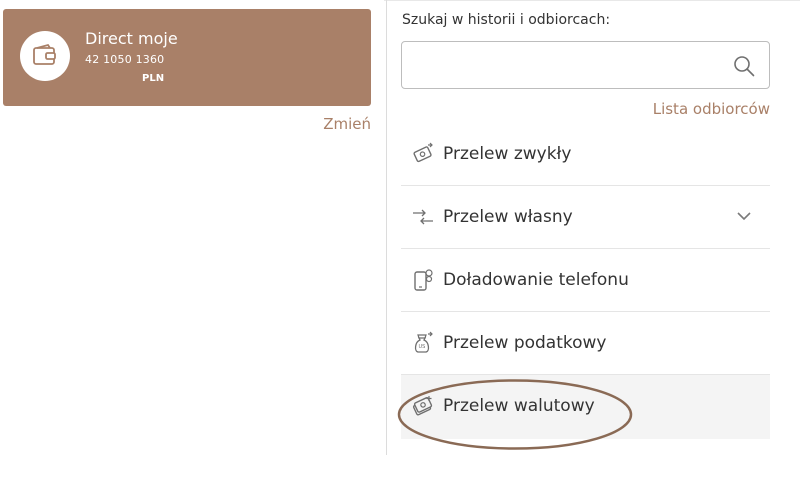  I want to click on menu-item-tax-transfer: US Przelew podatkowy, so click(585, 343).